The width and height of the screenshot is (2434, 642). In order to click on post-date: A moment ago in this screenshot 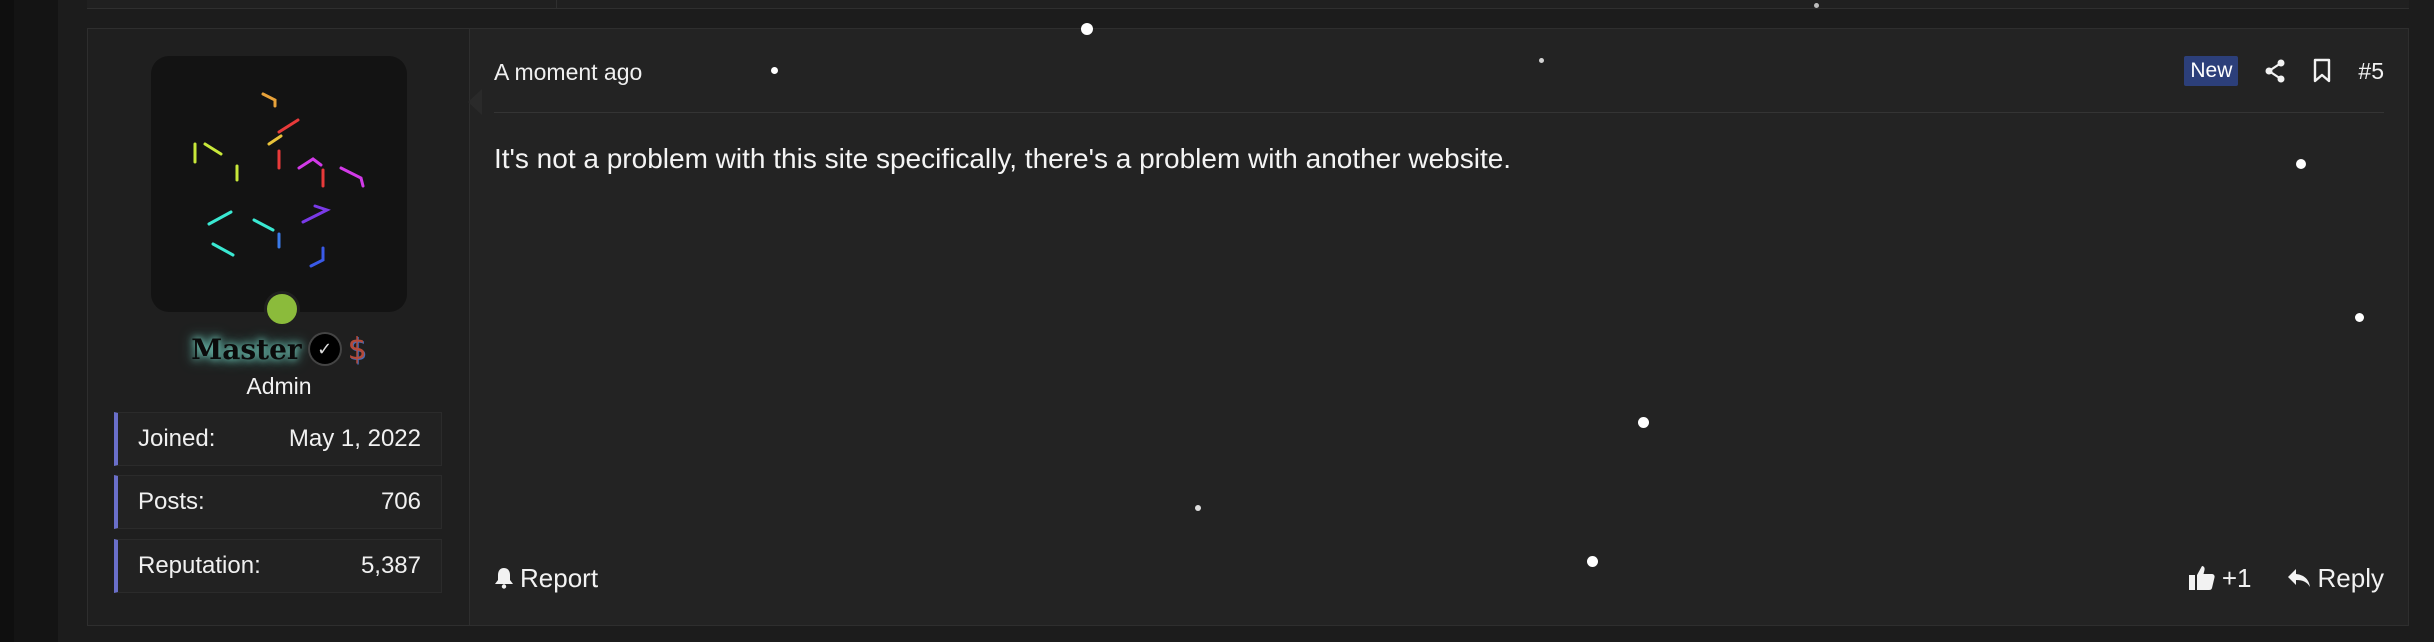, I will do `click(568, 72)`.